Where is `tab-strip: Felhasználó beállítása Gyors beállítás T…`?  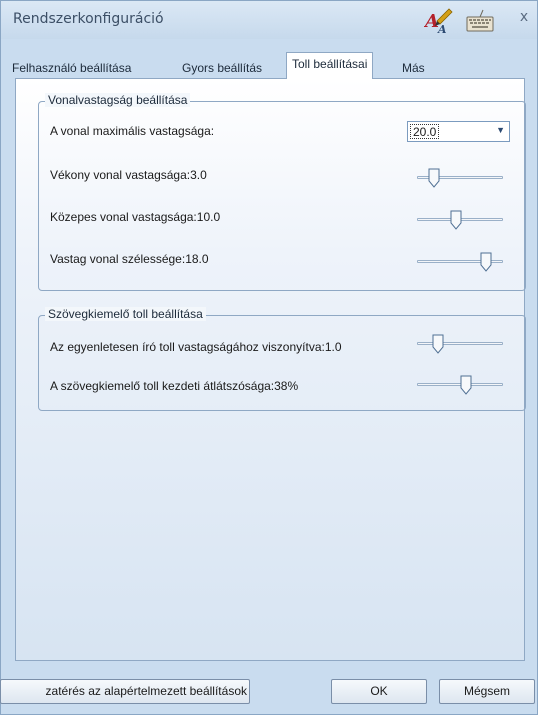
tab-strip: Felhasználó beállítása Gyors beállítás T… is located at coordinates (270, 65).